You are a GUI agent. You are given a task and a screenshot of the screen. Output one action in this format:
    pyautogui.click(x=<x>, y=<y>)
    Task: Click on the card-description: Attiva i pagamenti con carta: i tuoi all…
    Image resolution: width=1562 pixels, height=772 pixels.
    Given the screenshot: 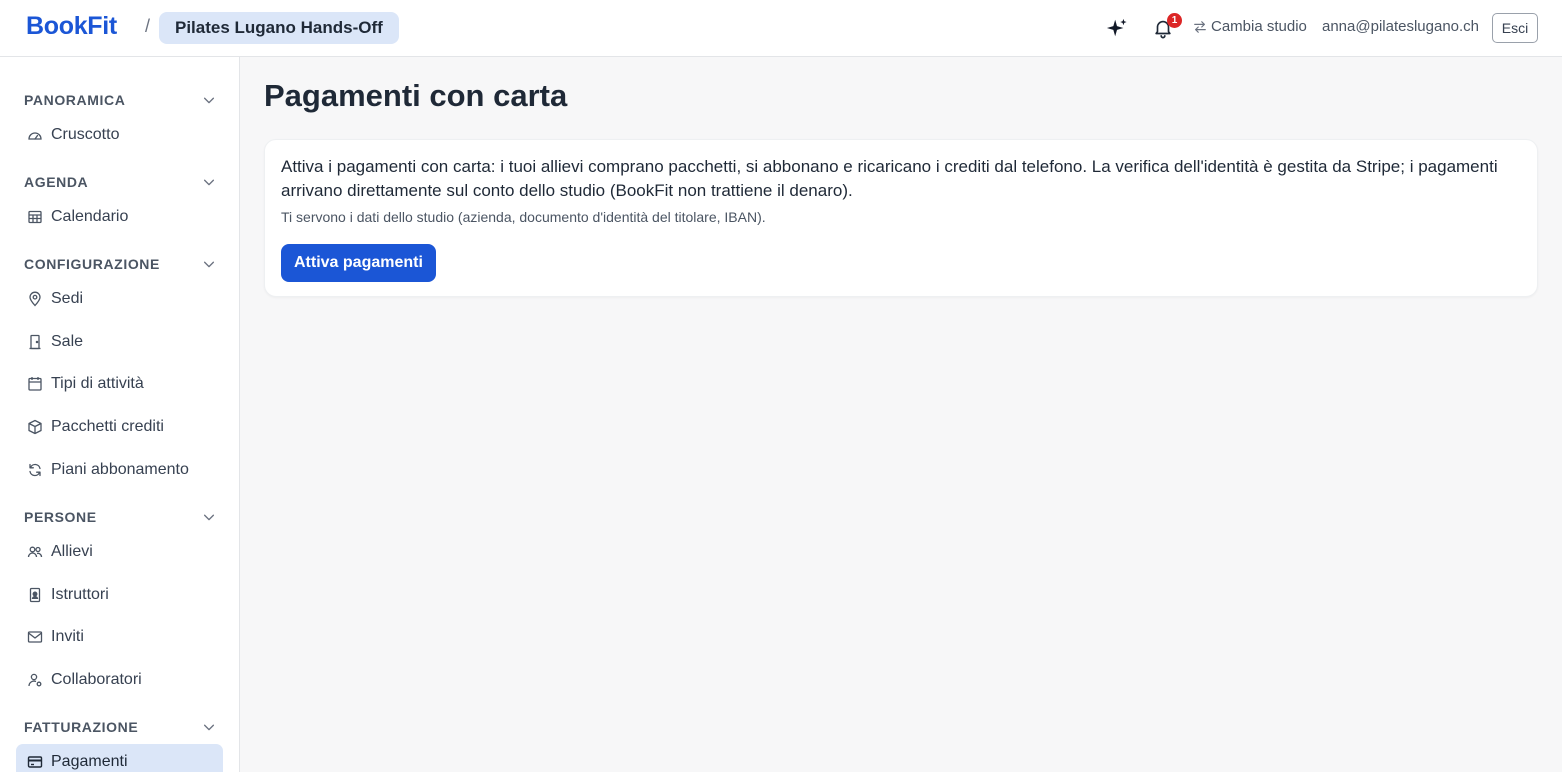 What is the action you would take?
    pyautogui.click(x=889, y=178)
    